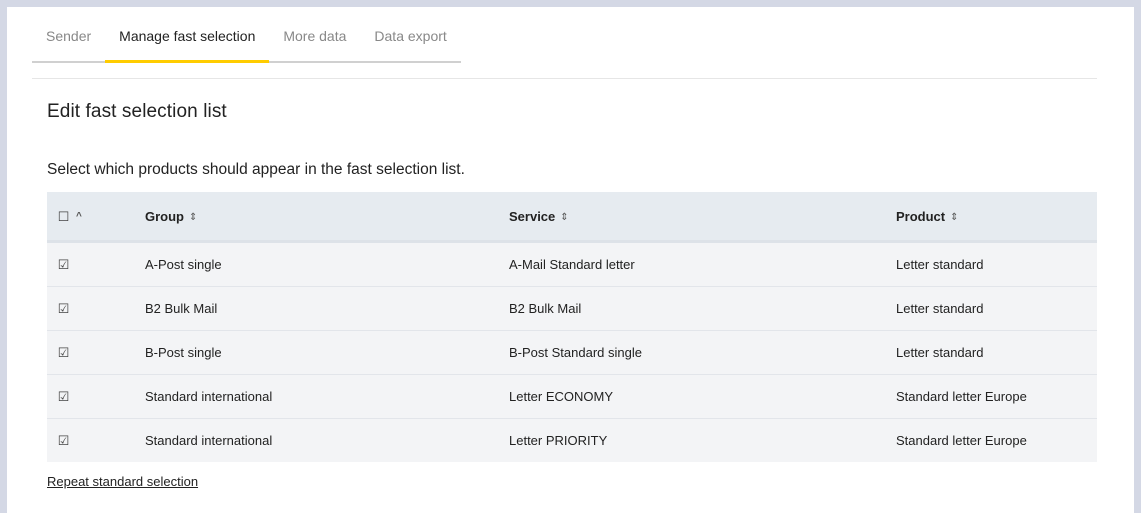 This screenshot has height=513, width=1141. I want to click on cell-group: B-Post single, so click(183, 352).